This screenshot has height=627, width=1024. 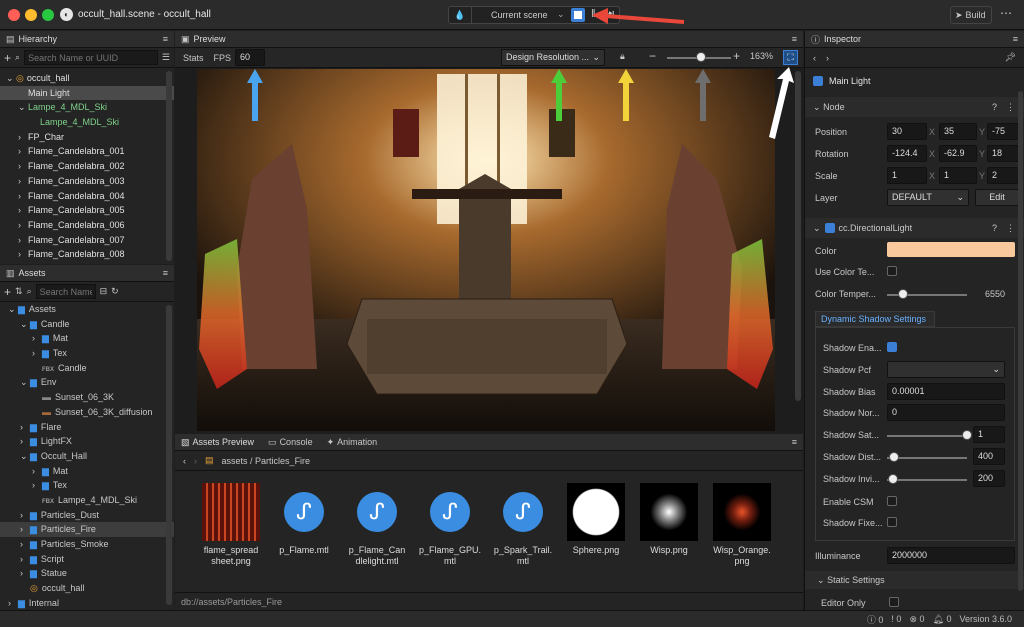 I want to click on color-temp-value: 6550, so click(x=995, y=294).